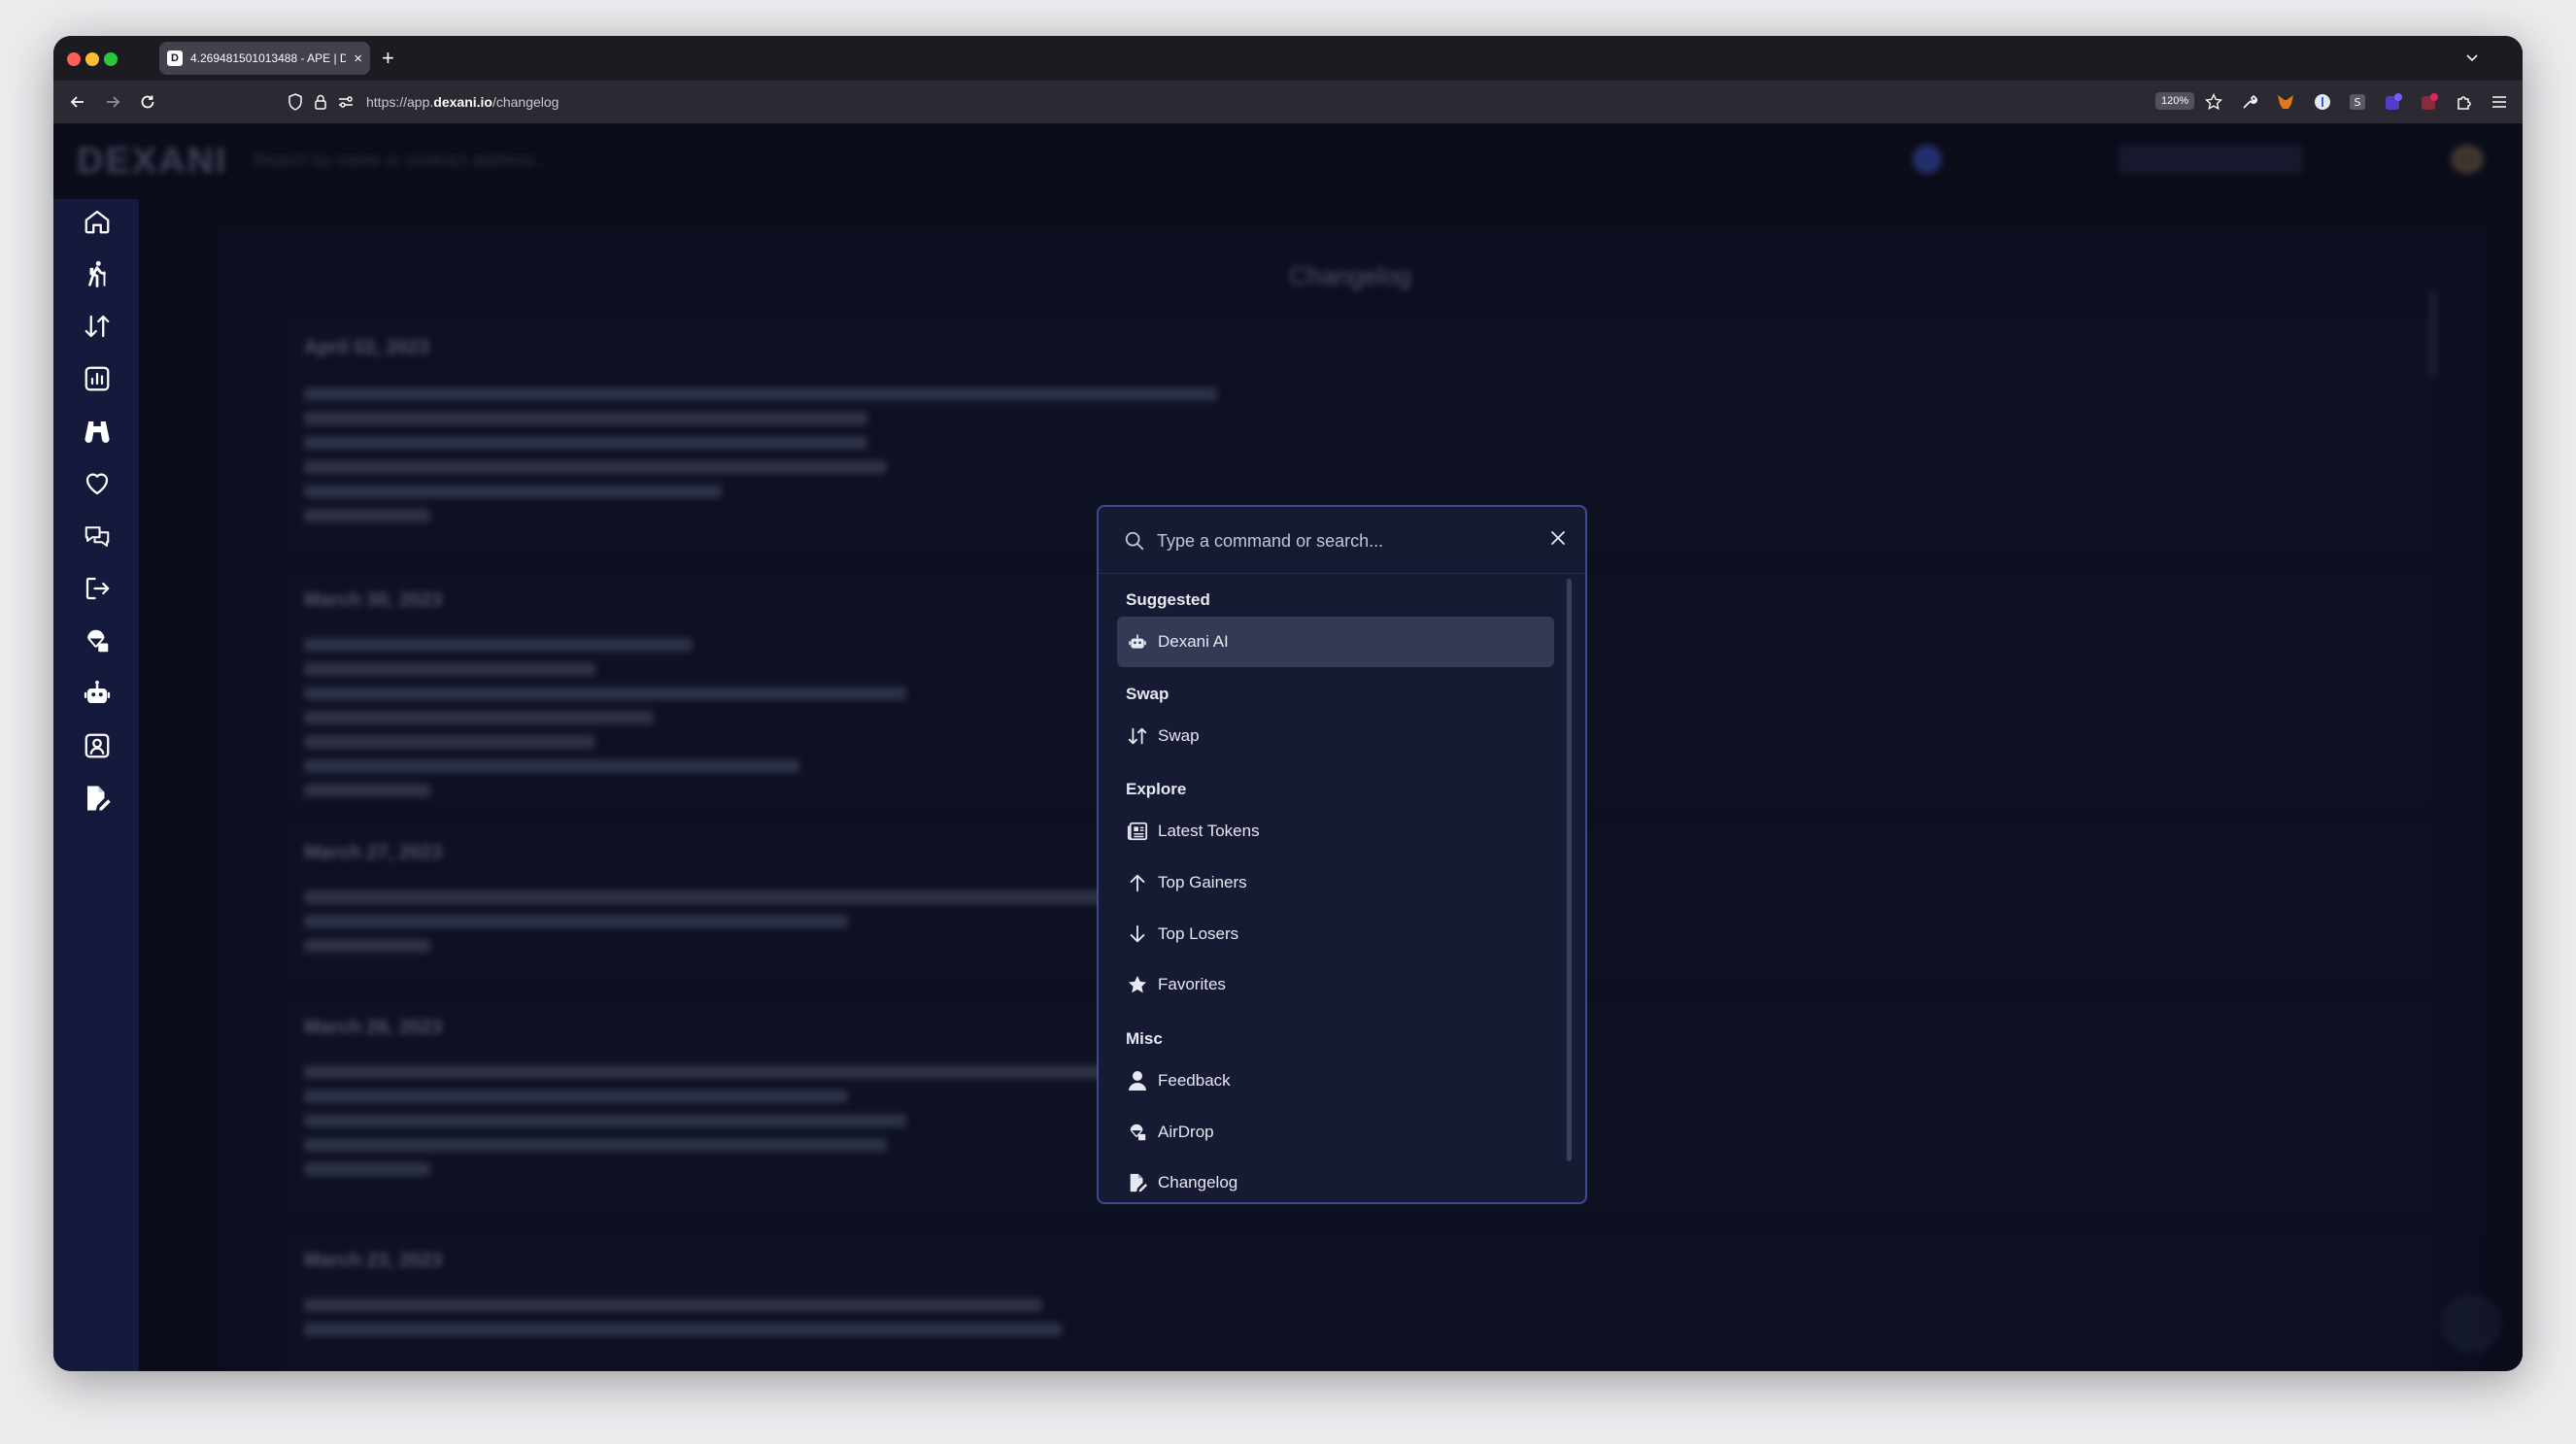 This screenshot has width=2576, height=1444. I want to click on minimize-window-button, so click(92, 59).